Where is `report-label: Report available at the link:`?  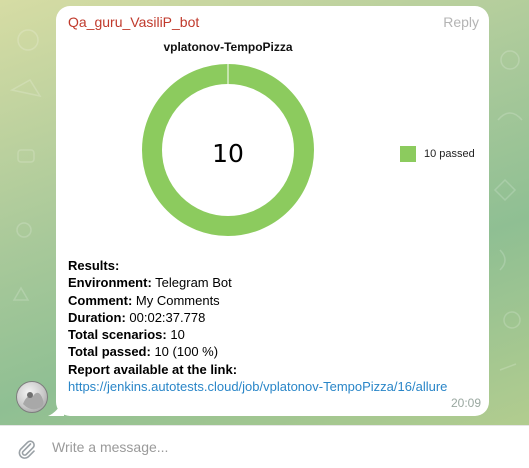
report-label: Report available at the link: is located at coordinates (153, 369).